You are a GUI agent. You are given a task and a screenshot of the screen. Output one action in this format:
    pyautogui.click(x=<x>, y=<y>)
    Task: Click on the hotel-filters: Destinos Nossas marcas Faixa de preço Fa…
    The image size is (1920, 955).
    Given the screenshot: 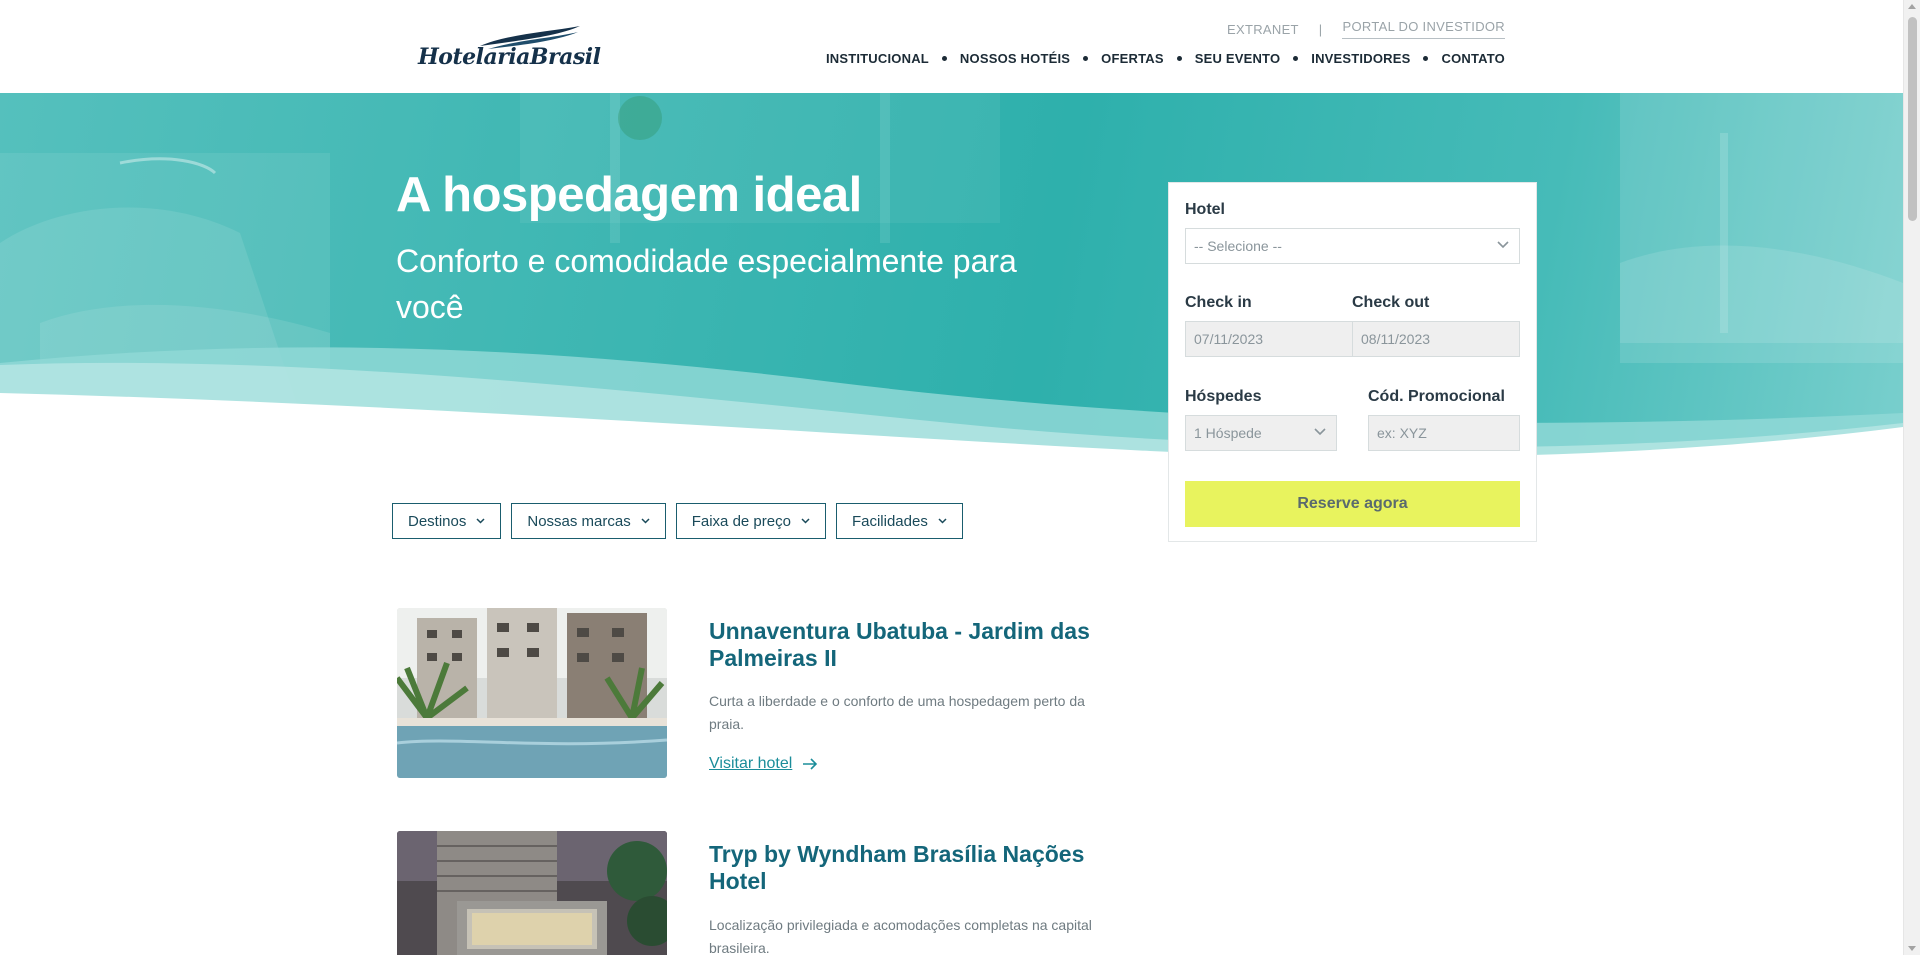 What is the action you would take?
    pyautogui.click(x=677, y=521)
    